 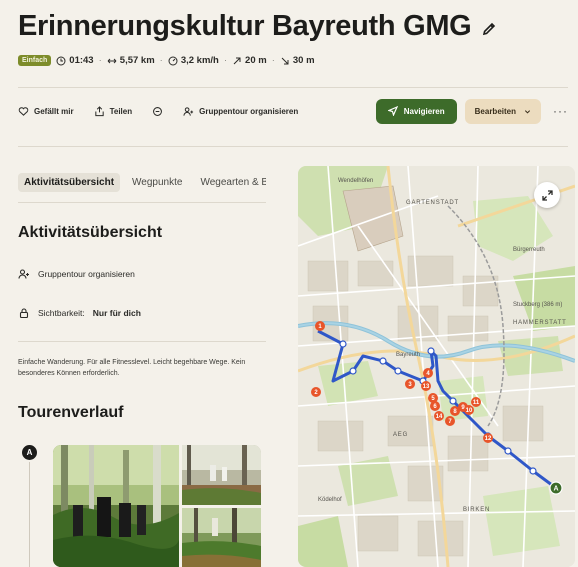 I want to click on heart-icon, so click(x=23, y=111).